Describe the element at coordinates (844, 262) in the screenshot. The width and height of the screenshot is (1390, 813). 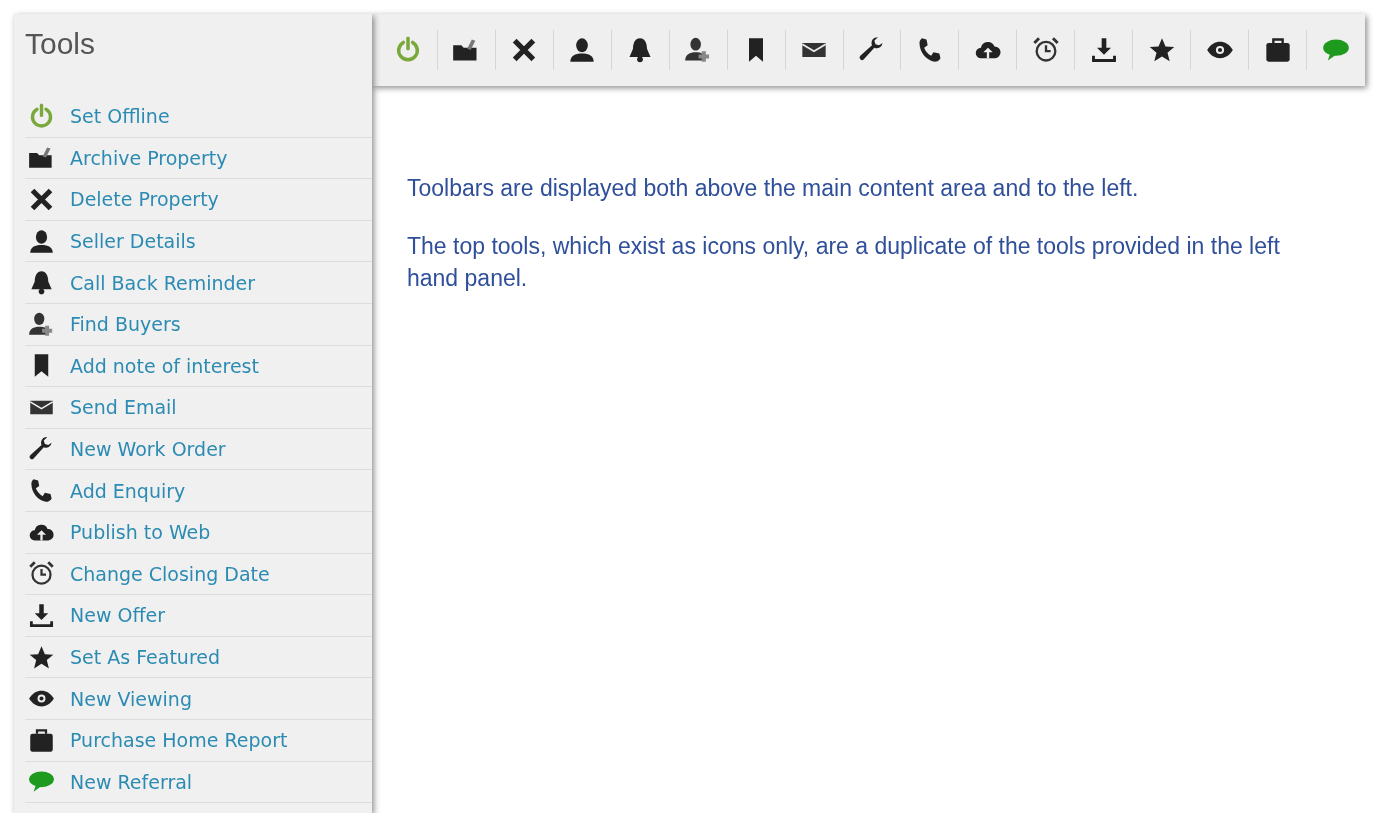
I see `paragraph: The top tools, which exist as icons only, are a duplicate of the tools provided in the left hand panel.` at that location.